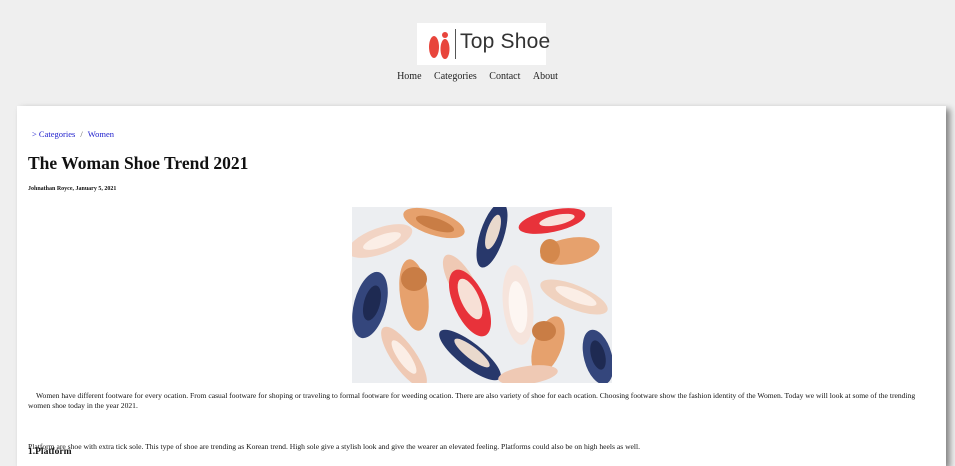 This screenshot has width=955, height=466. Describe the element at coordinates (455, 44) in the screenshot. I see `logo-divider` at that location.